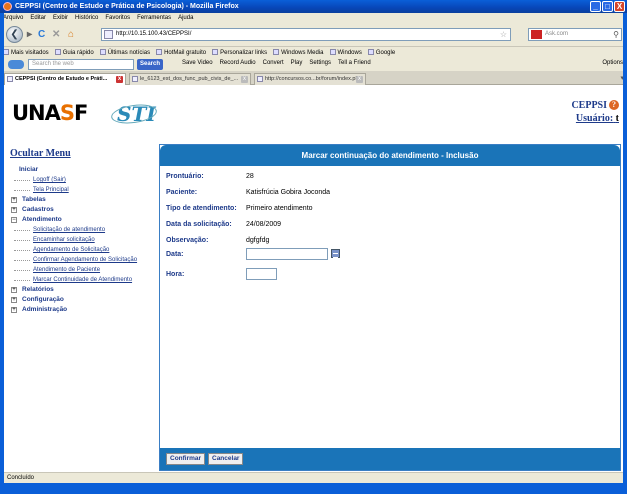 Image resolution: width=627 pixels, height=494 pixels. I want to click on menu-exibir: Exibir, so click(60, 18).